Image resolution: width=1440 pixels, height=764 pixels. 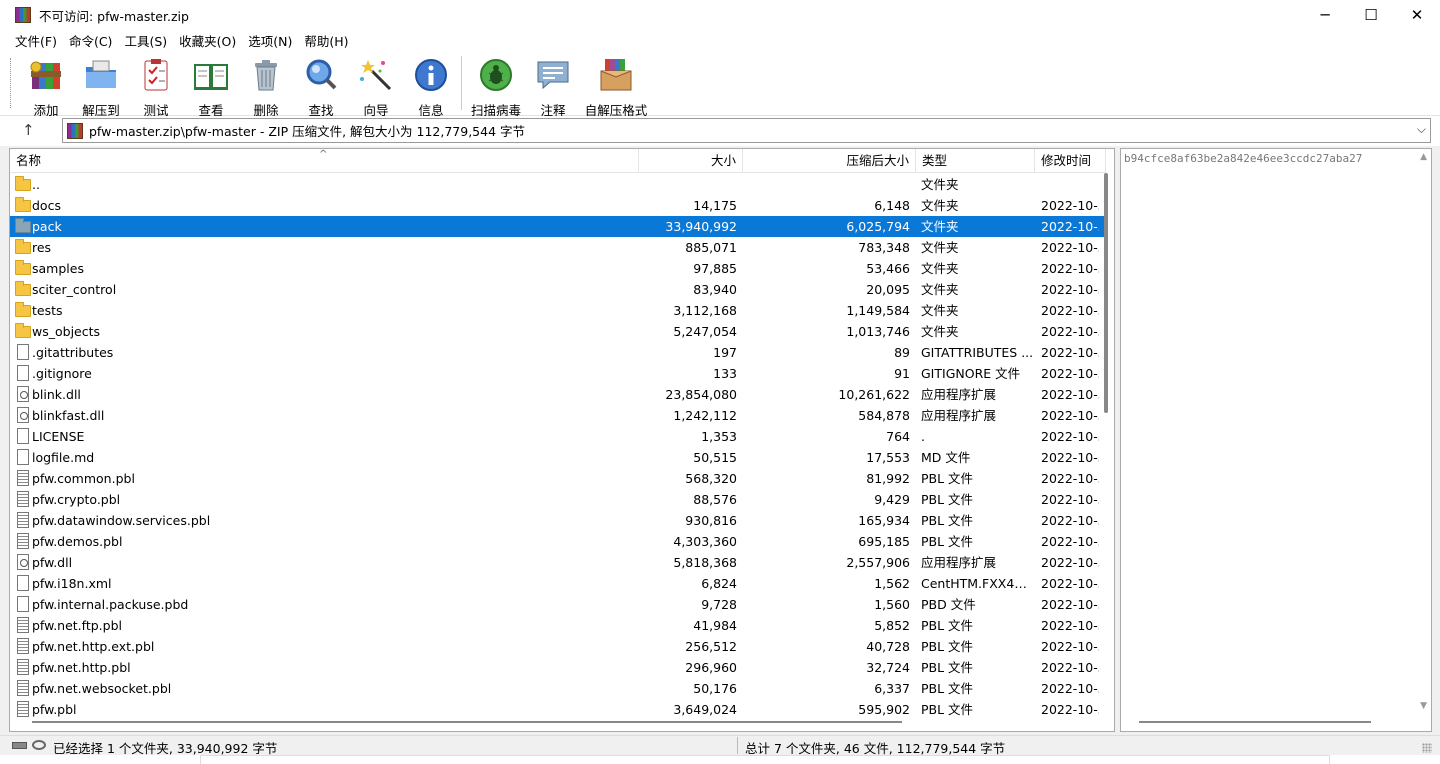 I want to click on menu-tools: 工具(S), so click(x=145, y=40).